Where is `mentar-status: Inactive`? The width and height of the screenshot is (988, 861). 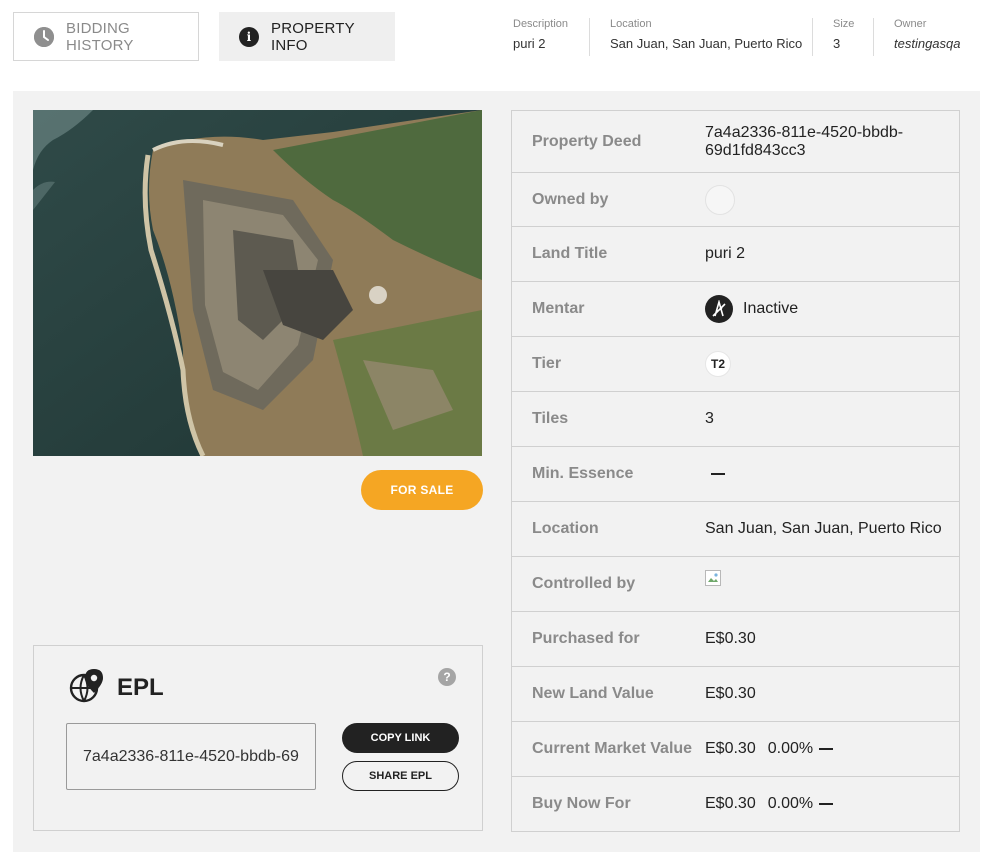 mentar-status: Inactive is located at coordinates (771, 308).